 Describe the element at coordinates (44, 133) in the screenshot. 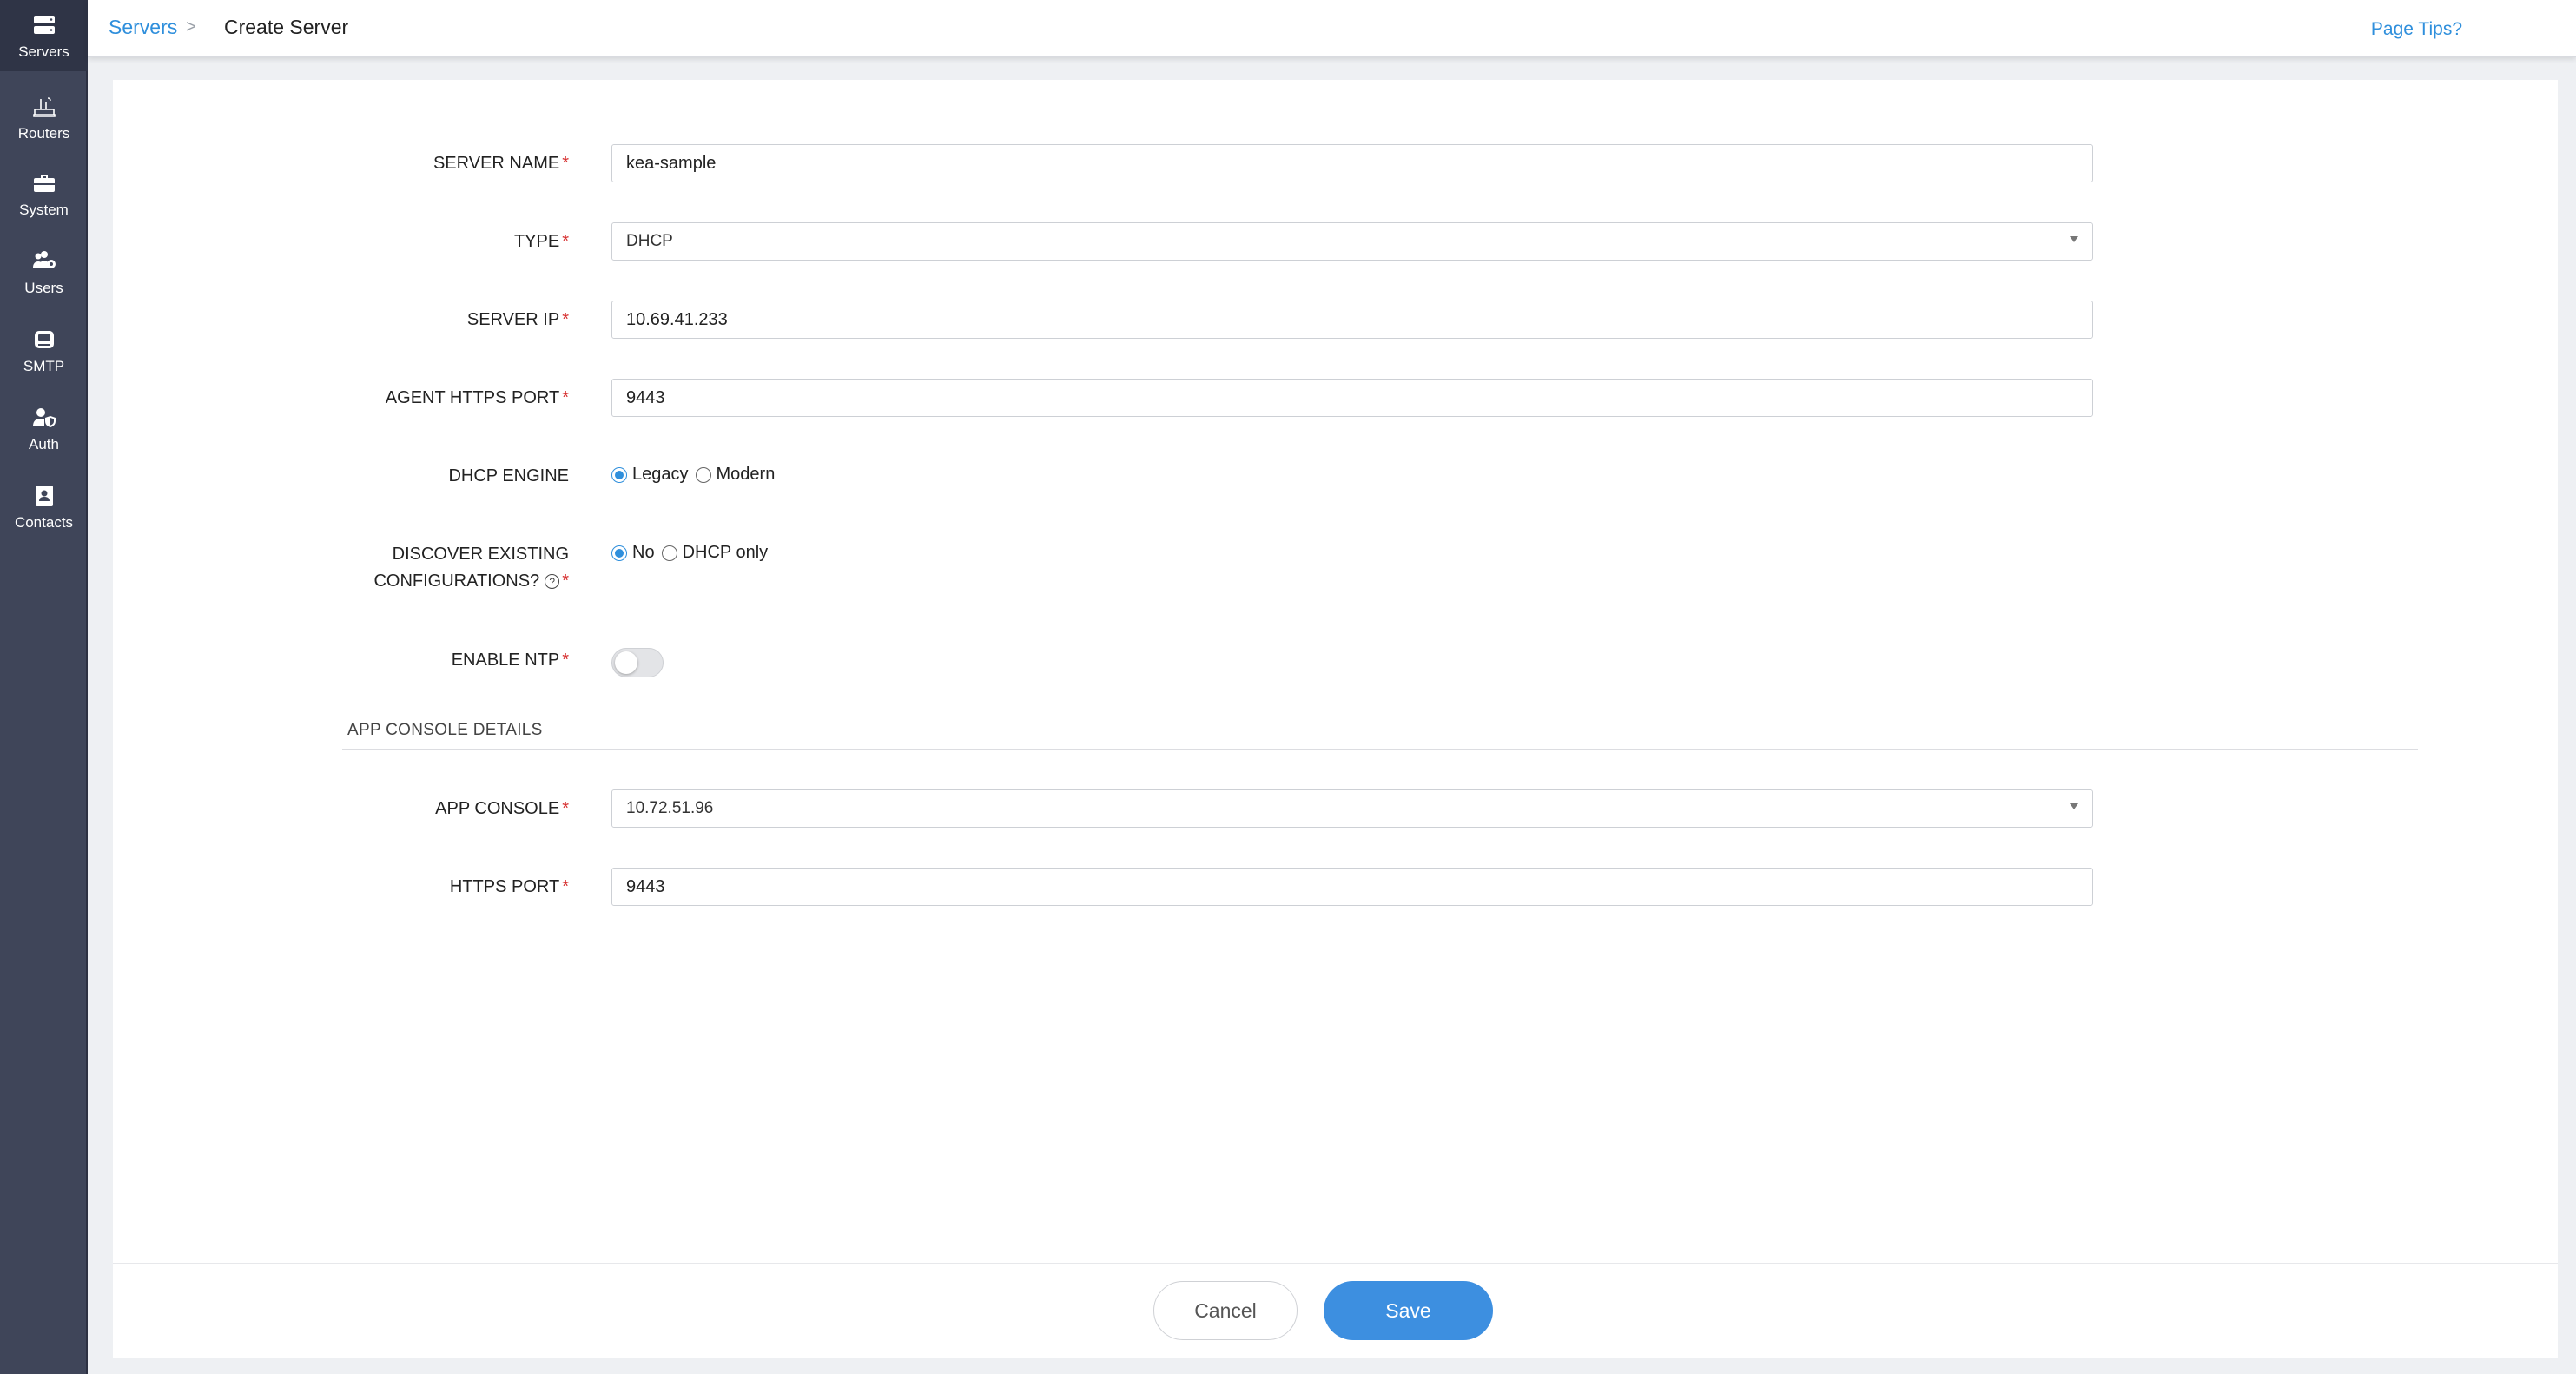

I see `sidebar-item-label: Routers` at that location.